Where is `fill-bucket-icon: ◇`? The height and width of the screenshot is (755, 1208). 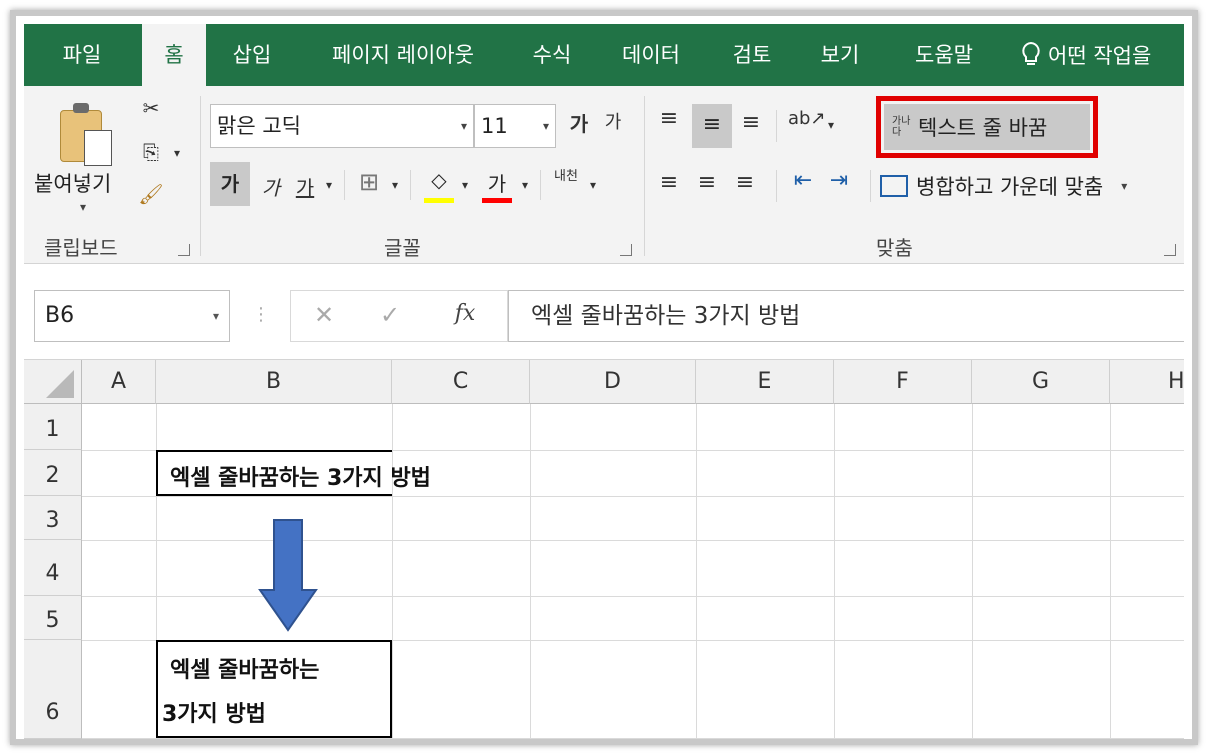
fill-bucket-icon: ◇ is located at coordinates (439, 180).